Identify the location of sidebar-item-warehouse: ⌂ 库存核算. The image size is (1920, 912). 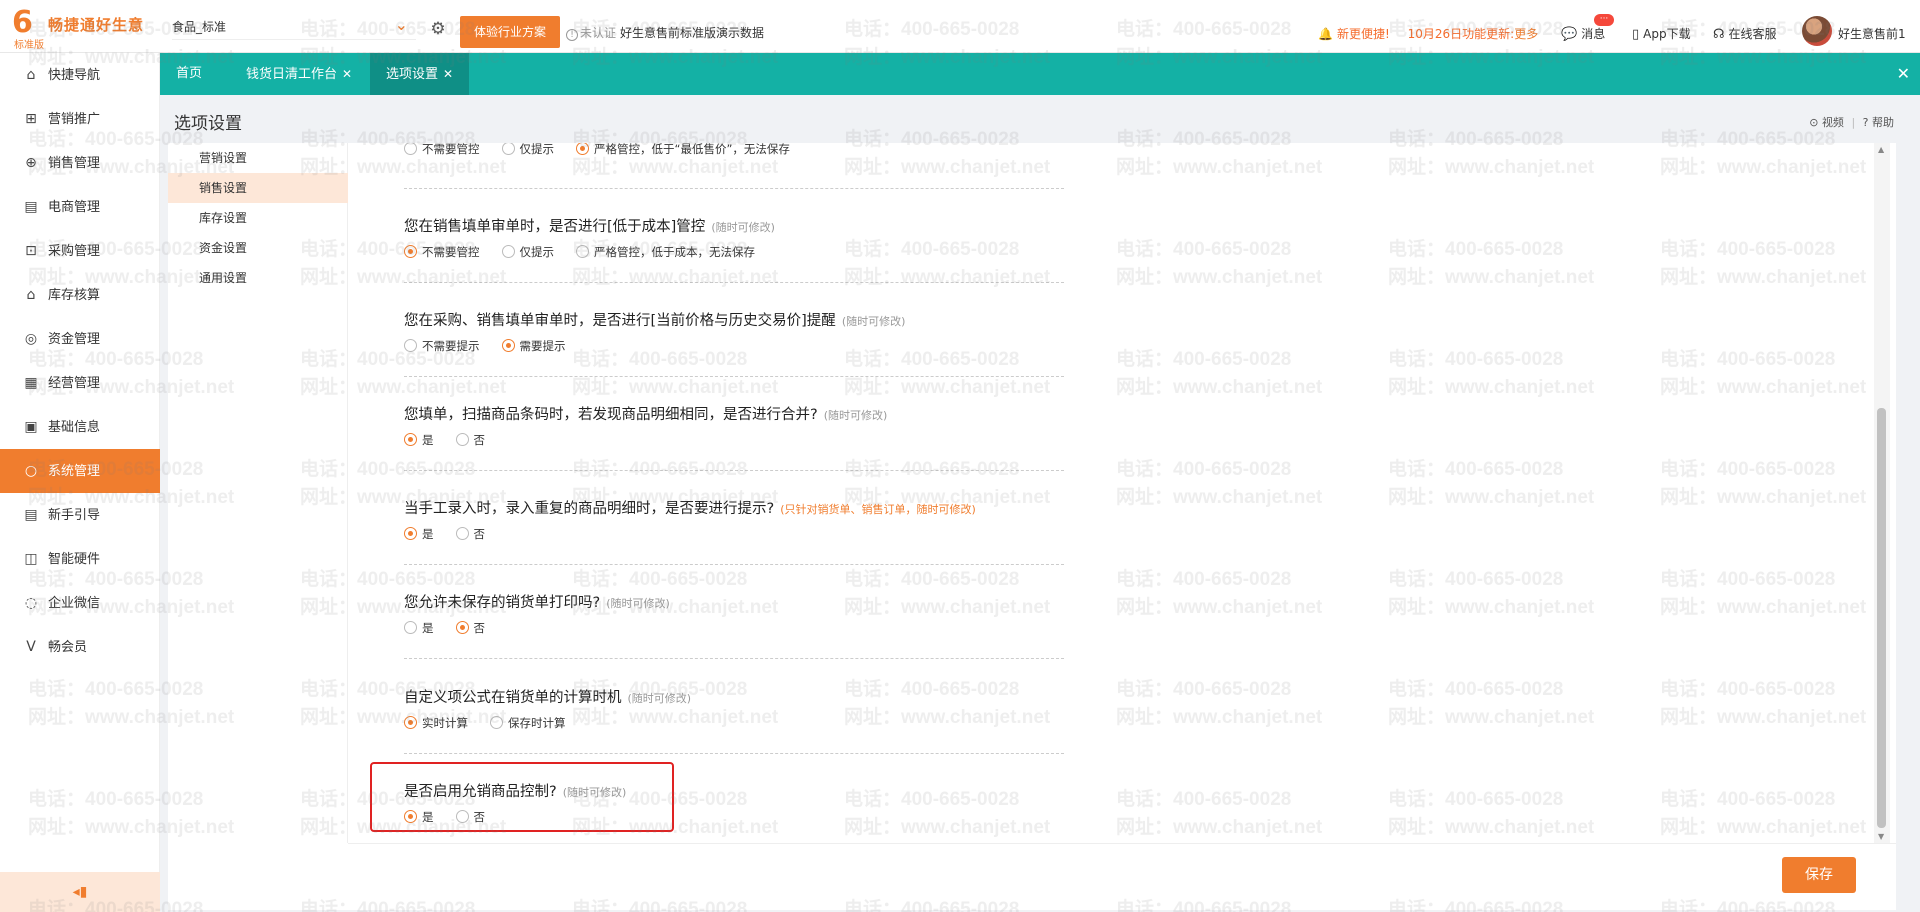
(80, 295).